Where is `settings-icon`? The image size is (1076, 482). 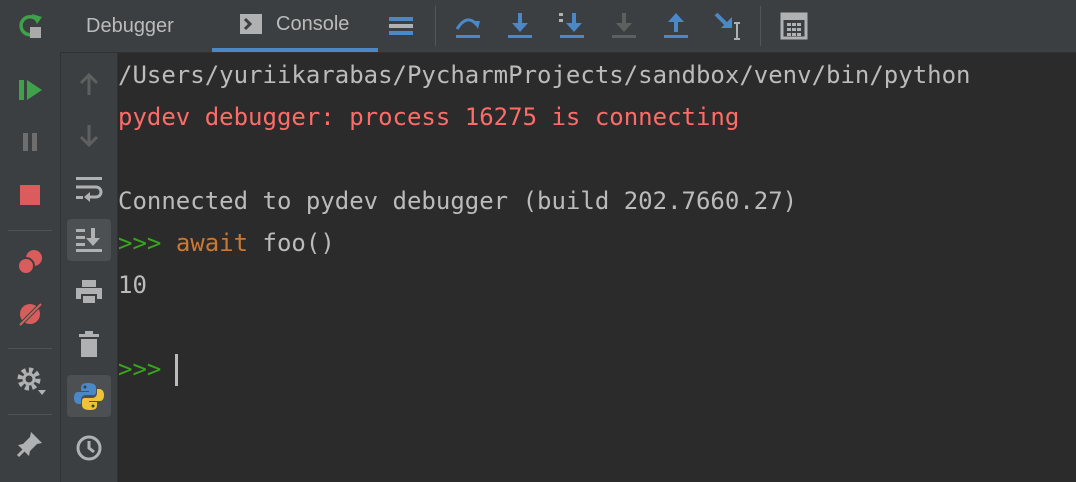 settings-icon is located at coordinates (30, 380).